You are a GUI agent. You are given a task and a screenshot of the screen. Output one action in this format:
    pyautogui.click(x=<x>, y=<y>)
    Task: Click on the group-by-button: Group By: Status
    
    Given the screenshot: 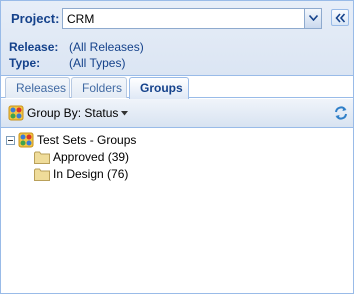 What is the action you would take?
    pyautogui.click(x=68, y=113)
    